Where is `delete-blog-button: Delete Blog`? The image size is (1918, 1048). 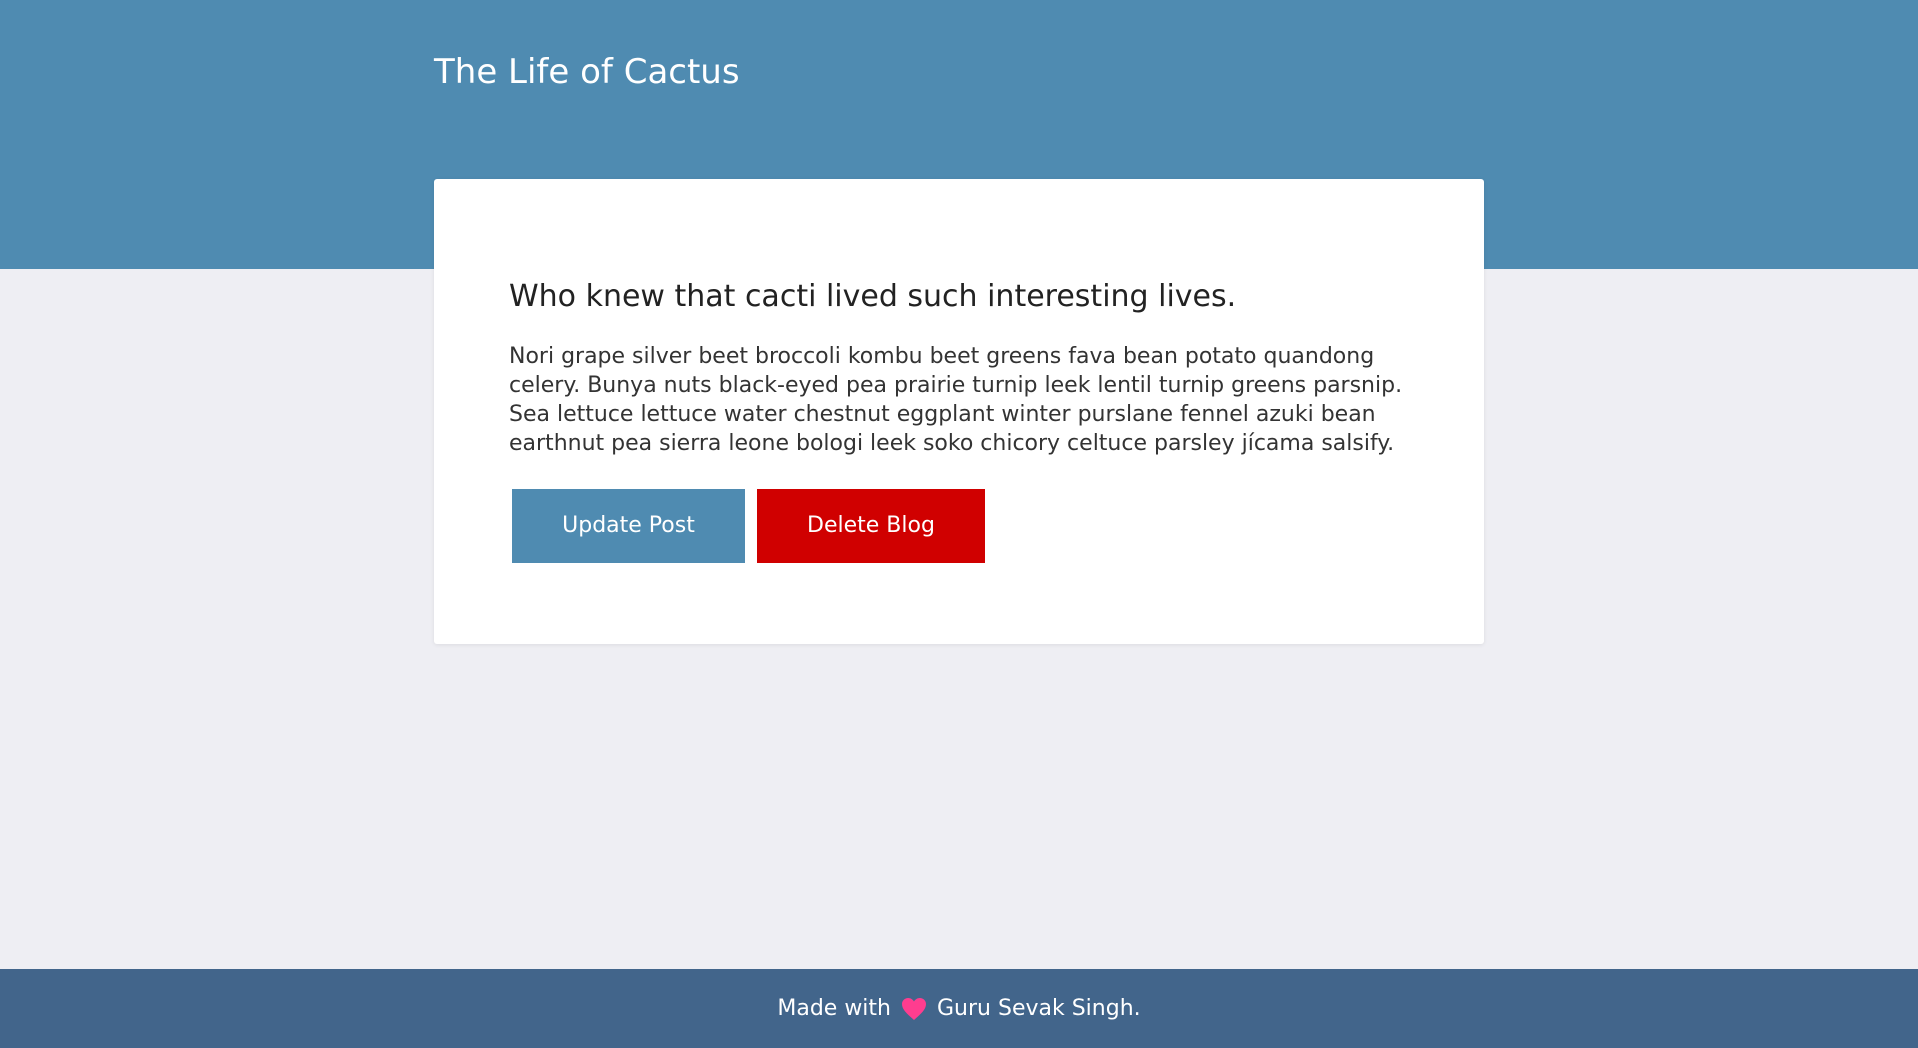 delete-blog-button: Delete Blog is located at coordinates (871, 526).